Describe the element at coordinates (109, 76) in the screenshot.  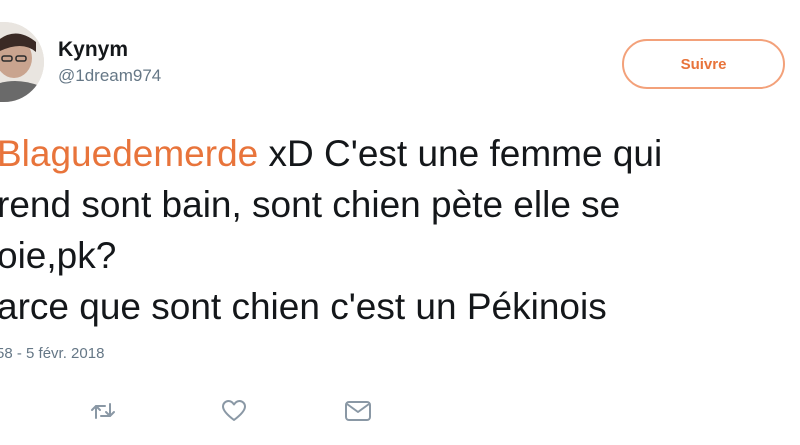
I see `user-handle: @1dream974` at that location.